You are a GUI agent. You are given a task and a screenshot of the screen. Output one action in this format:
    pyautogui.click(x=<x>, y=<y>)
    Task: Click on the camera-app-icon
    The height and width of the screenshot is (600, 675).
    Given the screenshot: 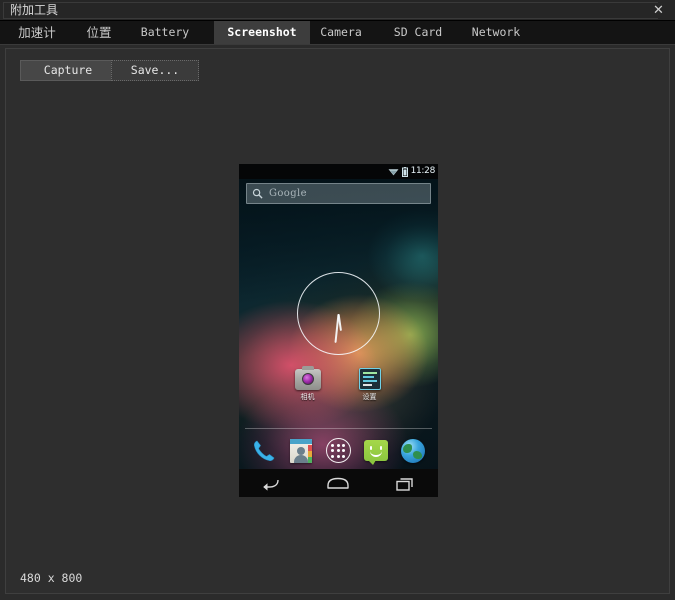 What is the action you would take?
    pyautogui.click(x=307, y=378)
    